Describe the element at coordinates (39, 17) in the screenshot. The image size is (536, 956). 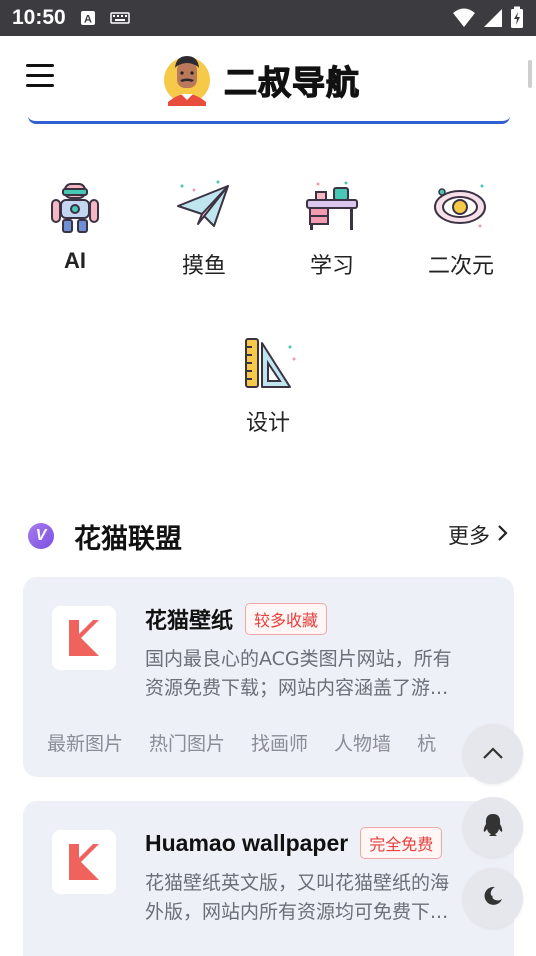
I see `status-time: 10:50` at that location.